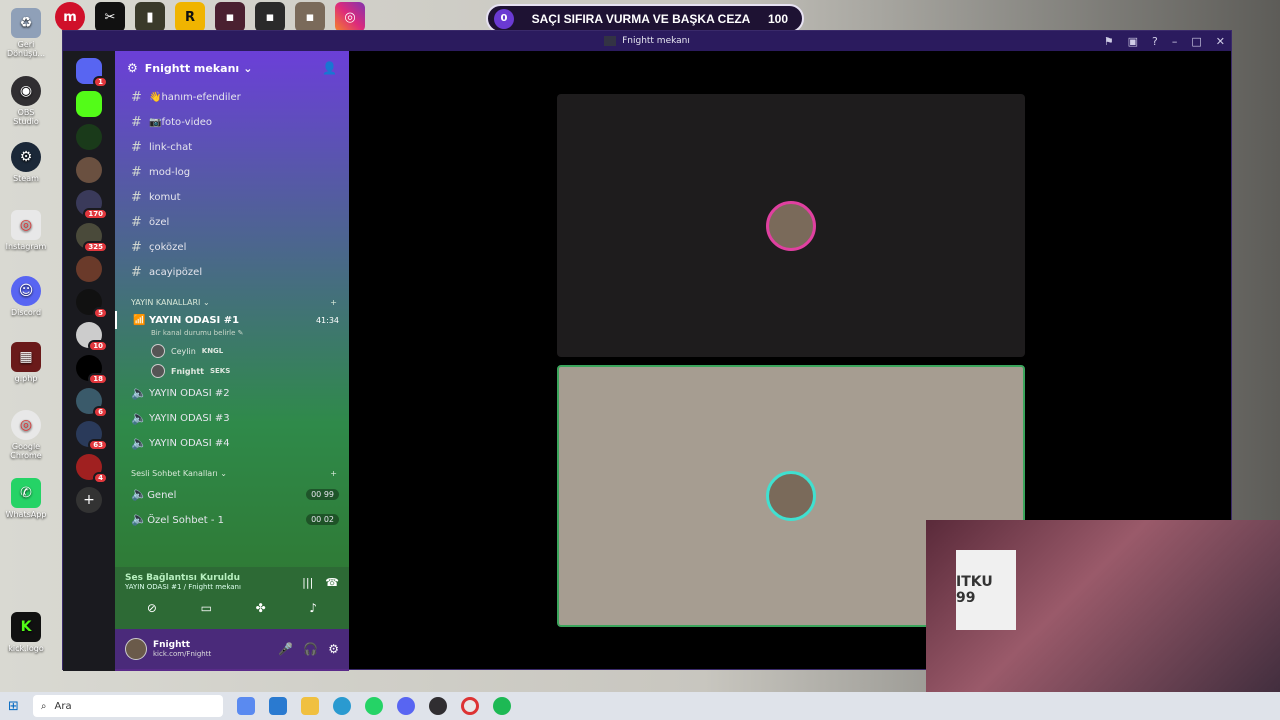  What do you see at coordinates (127, 706) in the screenshot?
I see `taskbar-search: ⌕ Ara` at bounding box center [127, 706].